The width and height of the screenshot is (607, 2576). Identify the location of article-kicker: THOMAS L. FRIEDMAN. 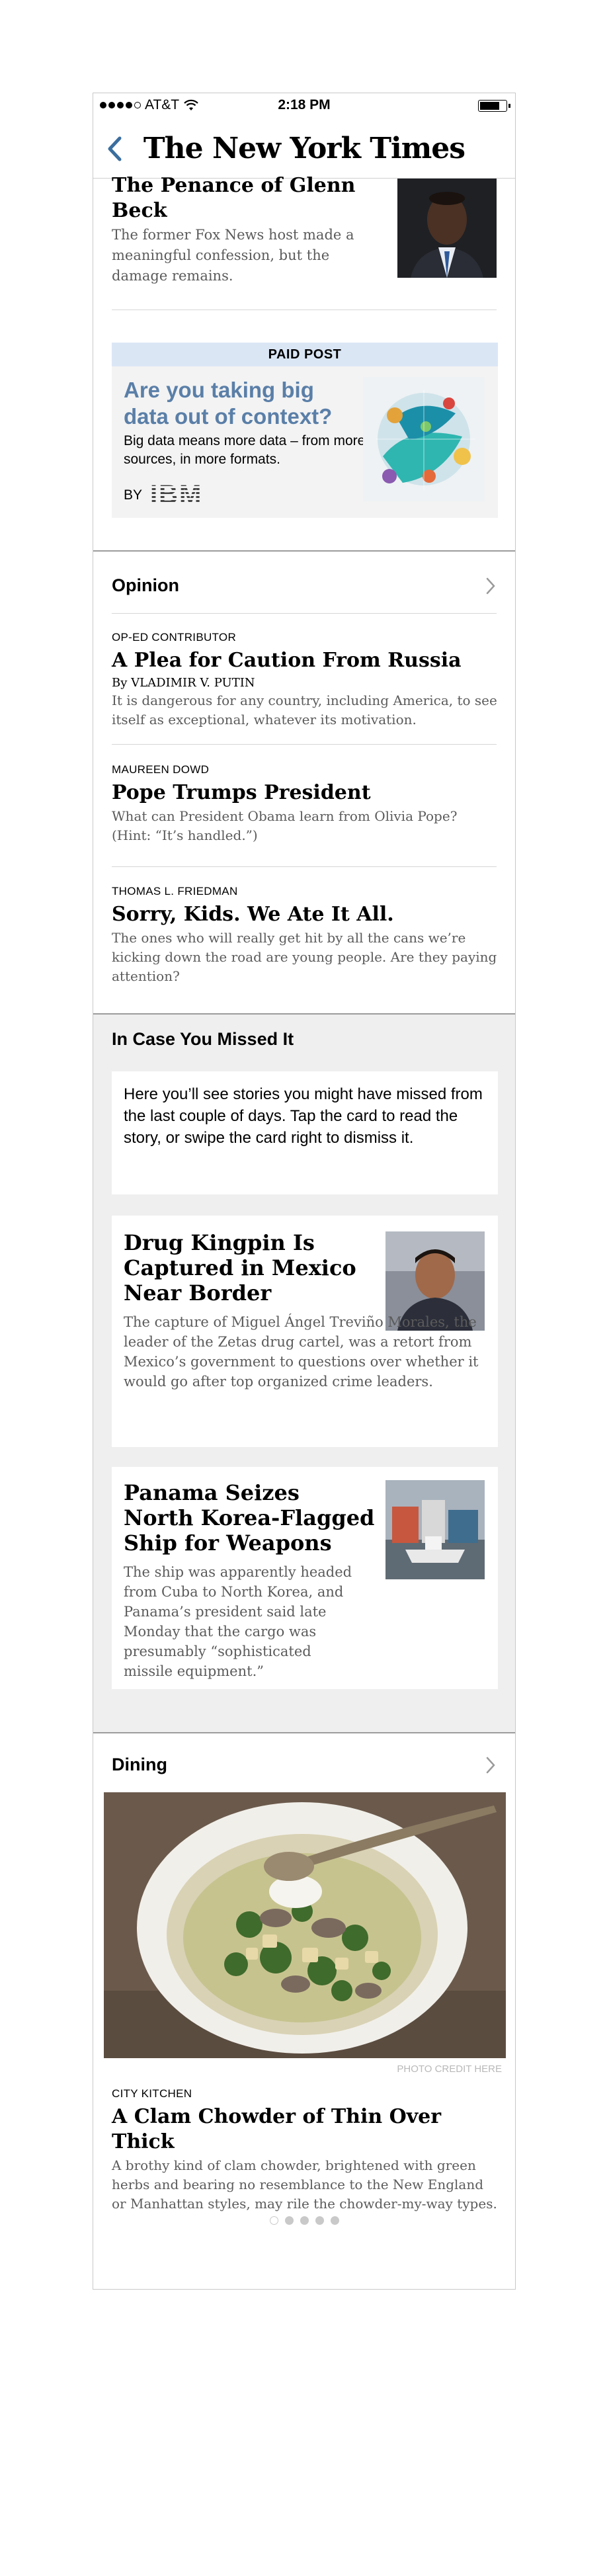
(175, 891).